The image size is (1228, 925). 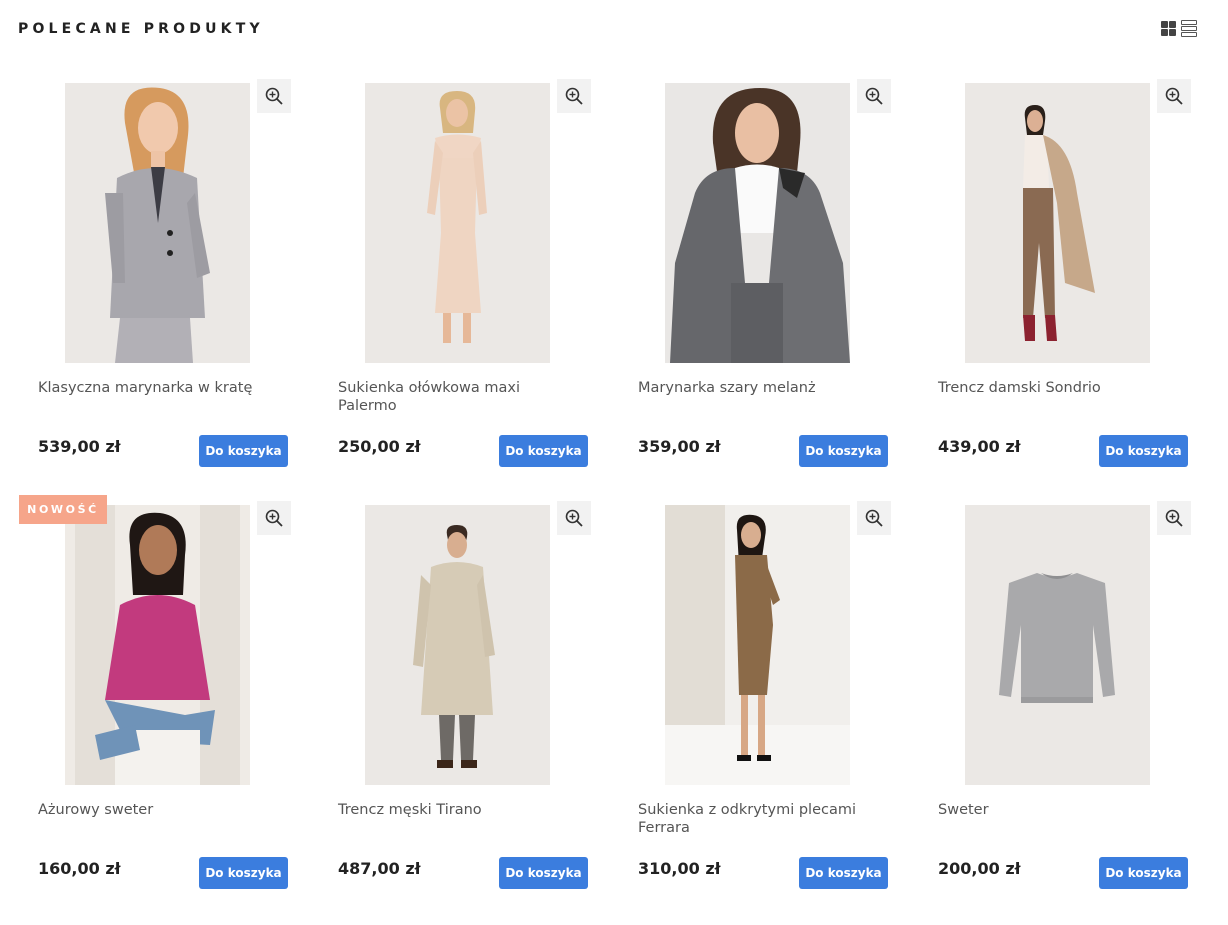 What do you see at coordinates (453, 810) in the screenshot?
I see `product-name: Trencz męski Tirano` at bounding box center [453, 810].